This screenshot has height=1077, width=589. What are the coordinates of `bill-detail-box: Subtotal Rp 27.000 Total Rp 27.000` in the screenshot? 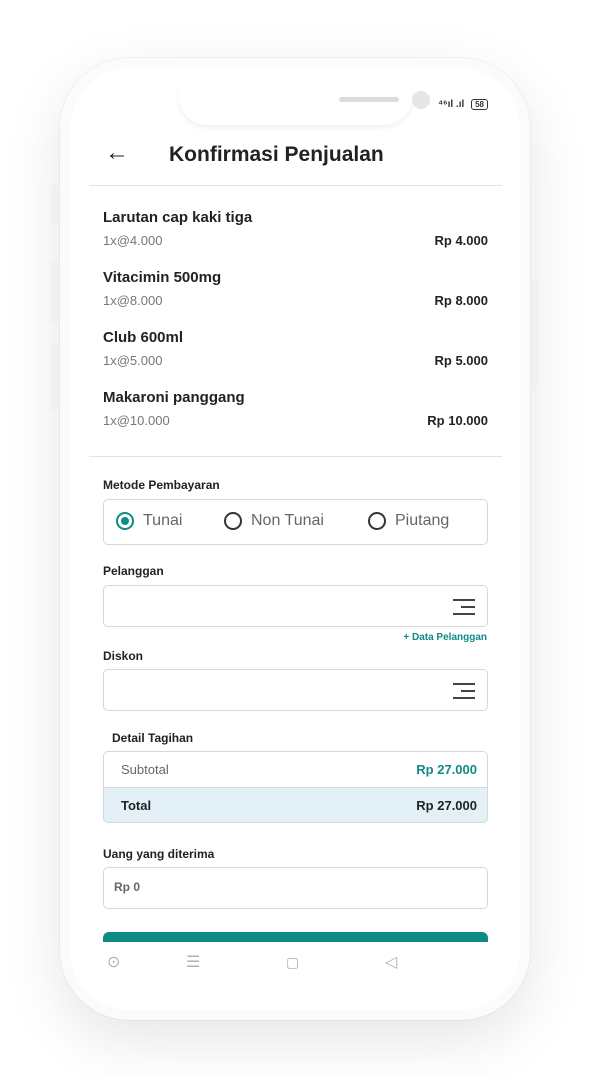 It's located at (295, 787).